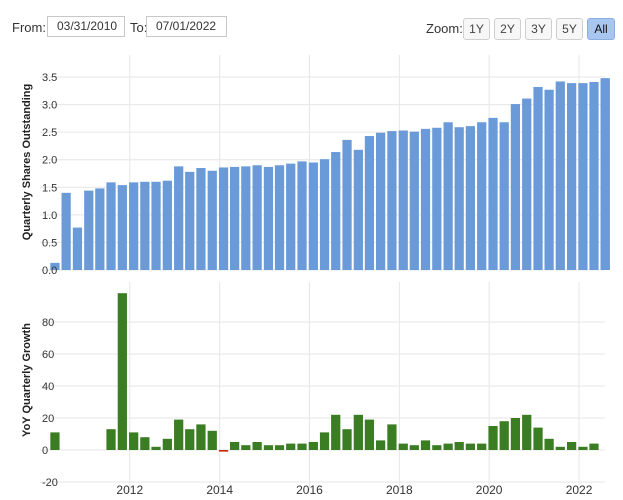 This screenshot has width=623, height=500. Describe the element at coordinates (49, 78) in the screenshot. I see `shares-y-tick-label: 3.5` at that location.